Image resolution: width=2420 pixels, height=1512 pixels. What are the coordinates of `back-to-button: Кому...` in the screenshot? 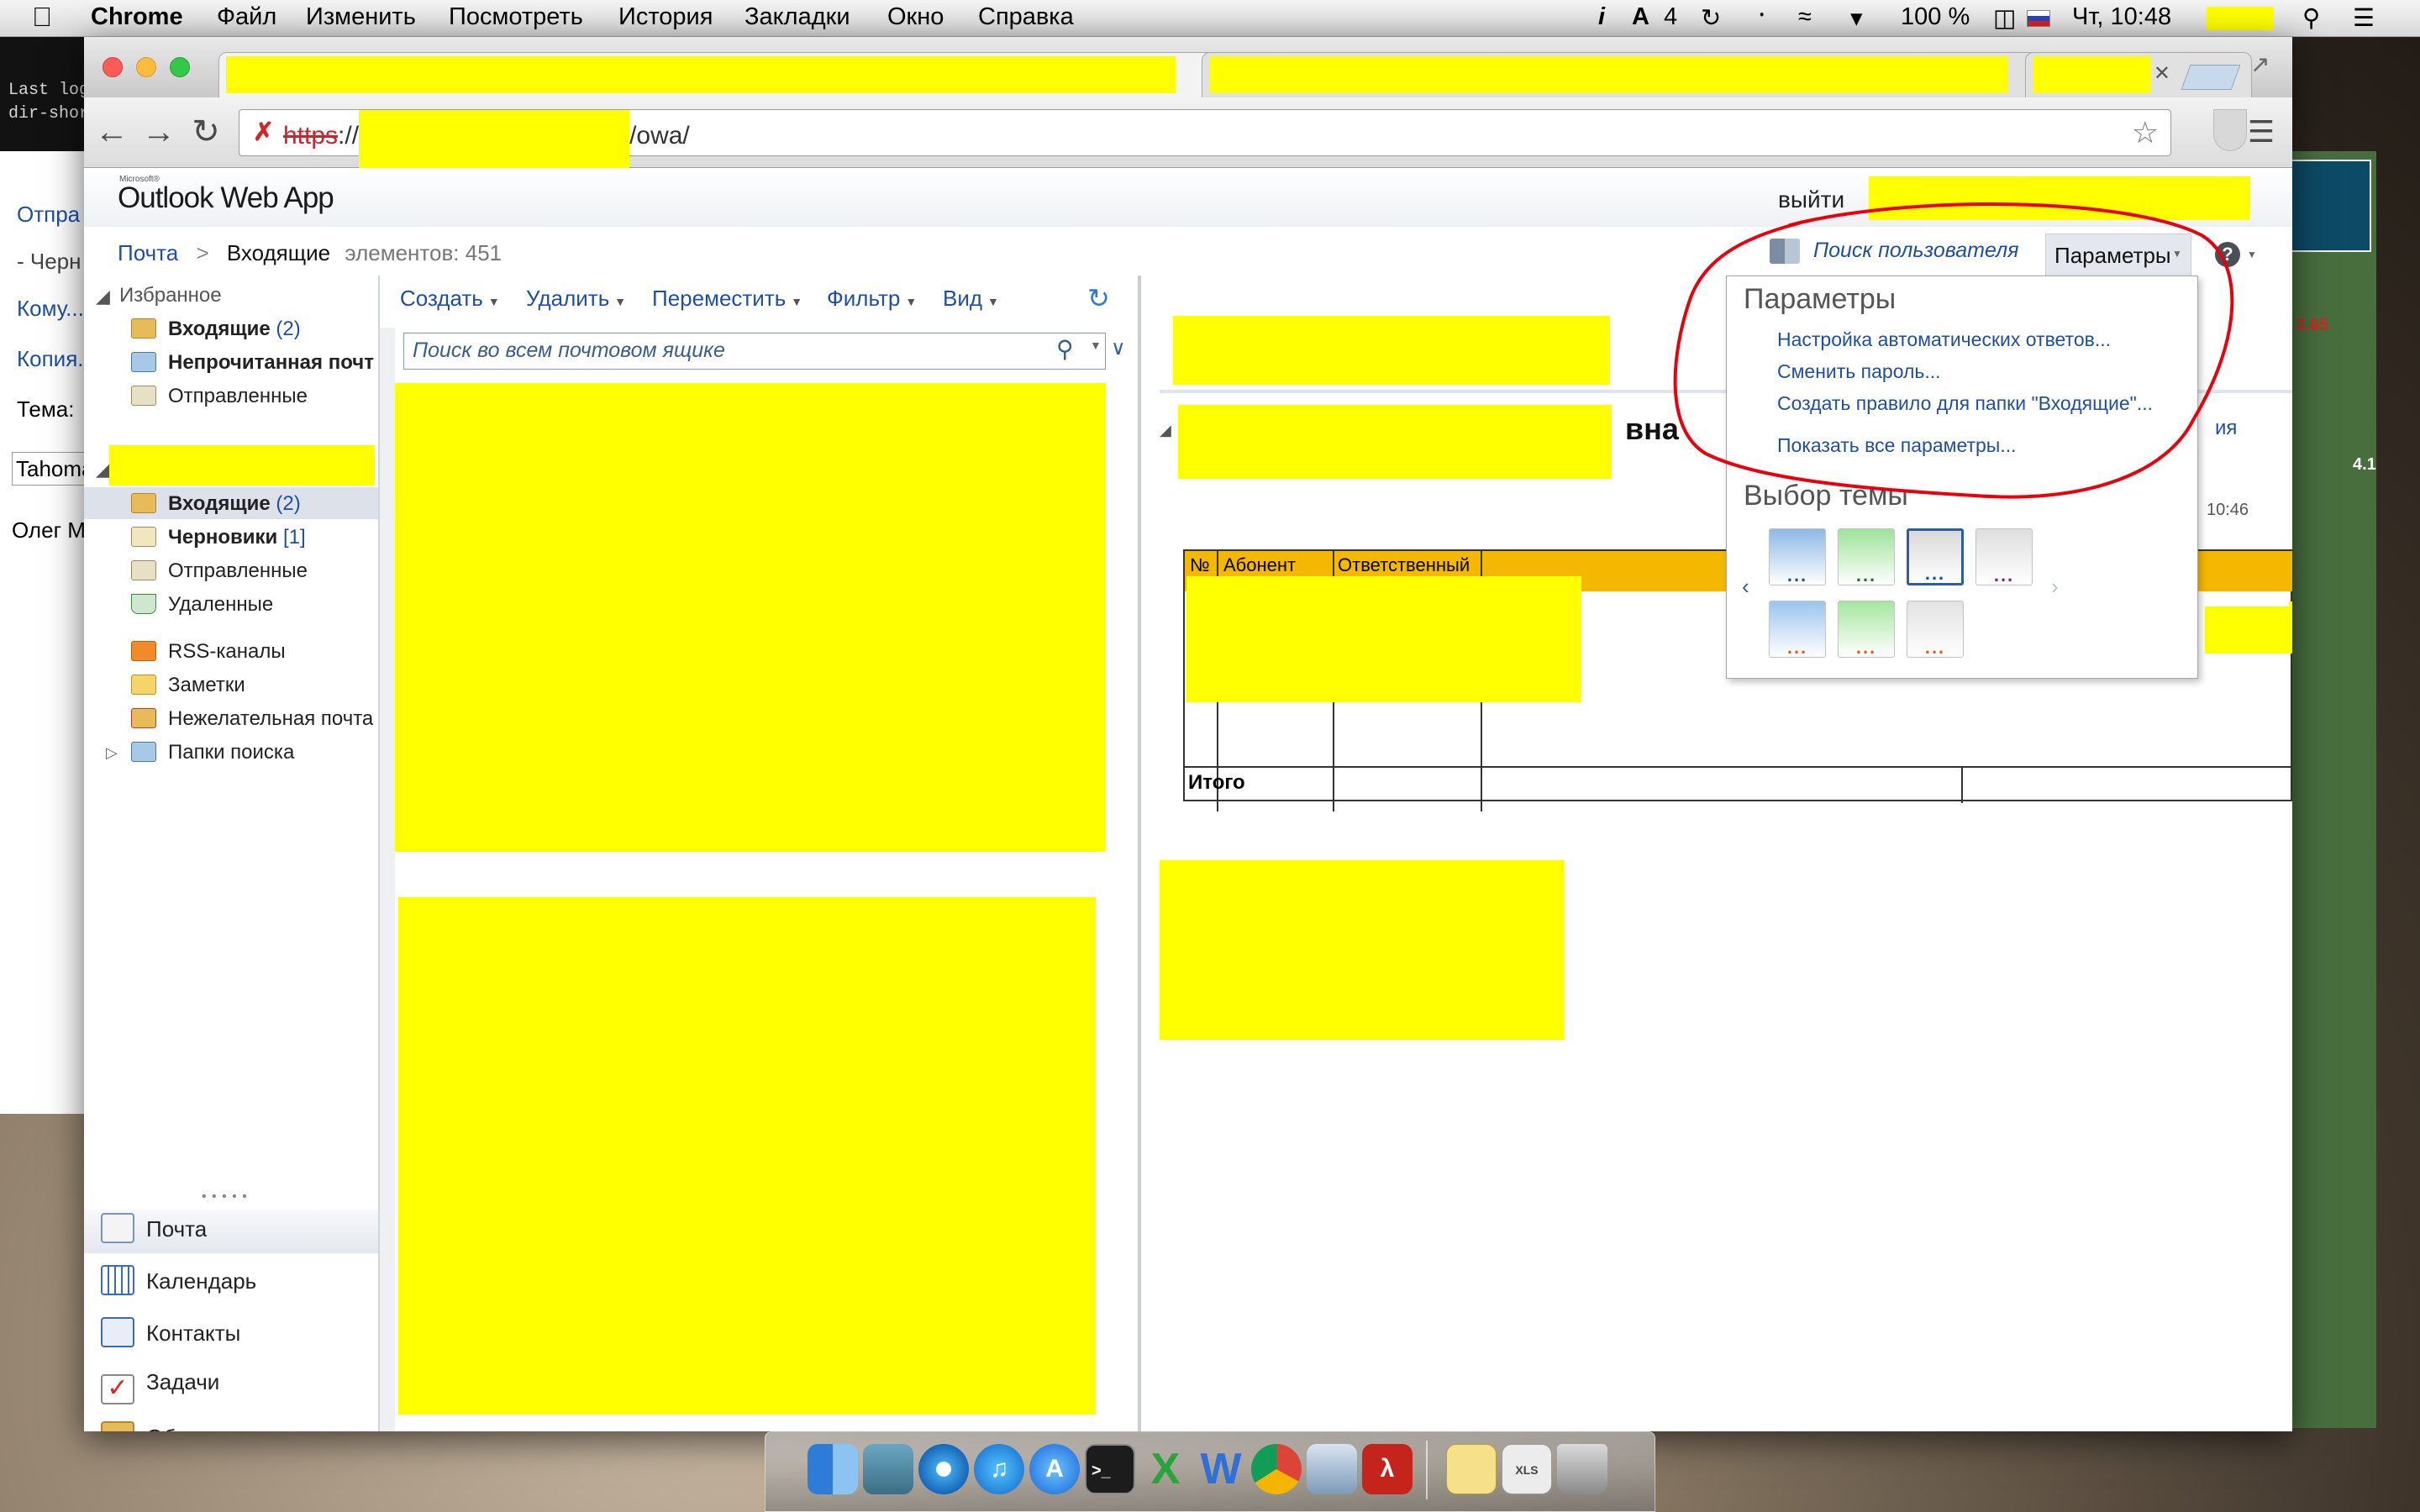 It's located at (51, 309).